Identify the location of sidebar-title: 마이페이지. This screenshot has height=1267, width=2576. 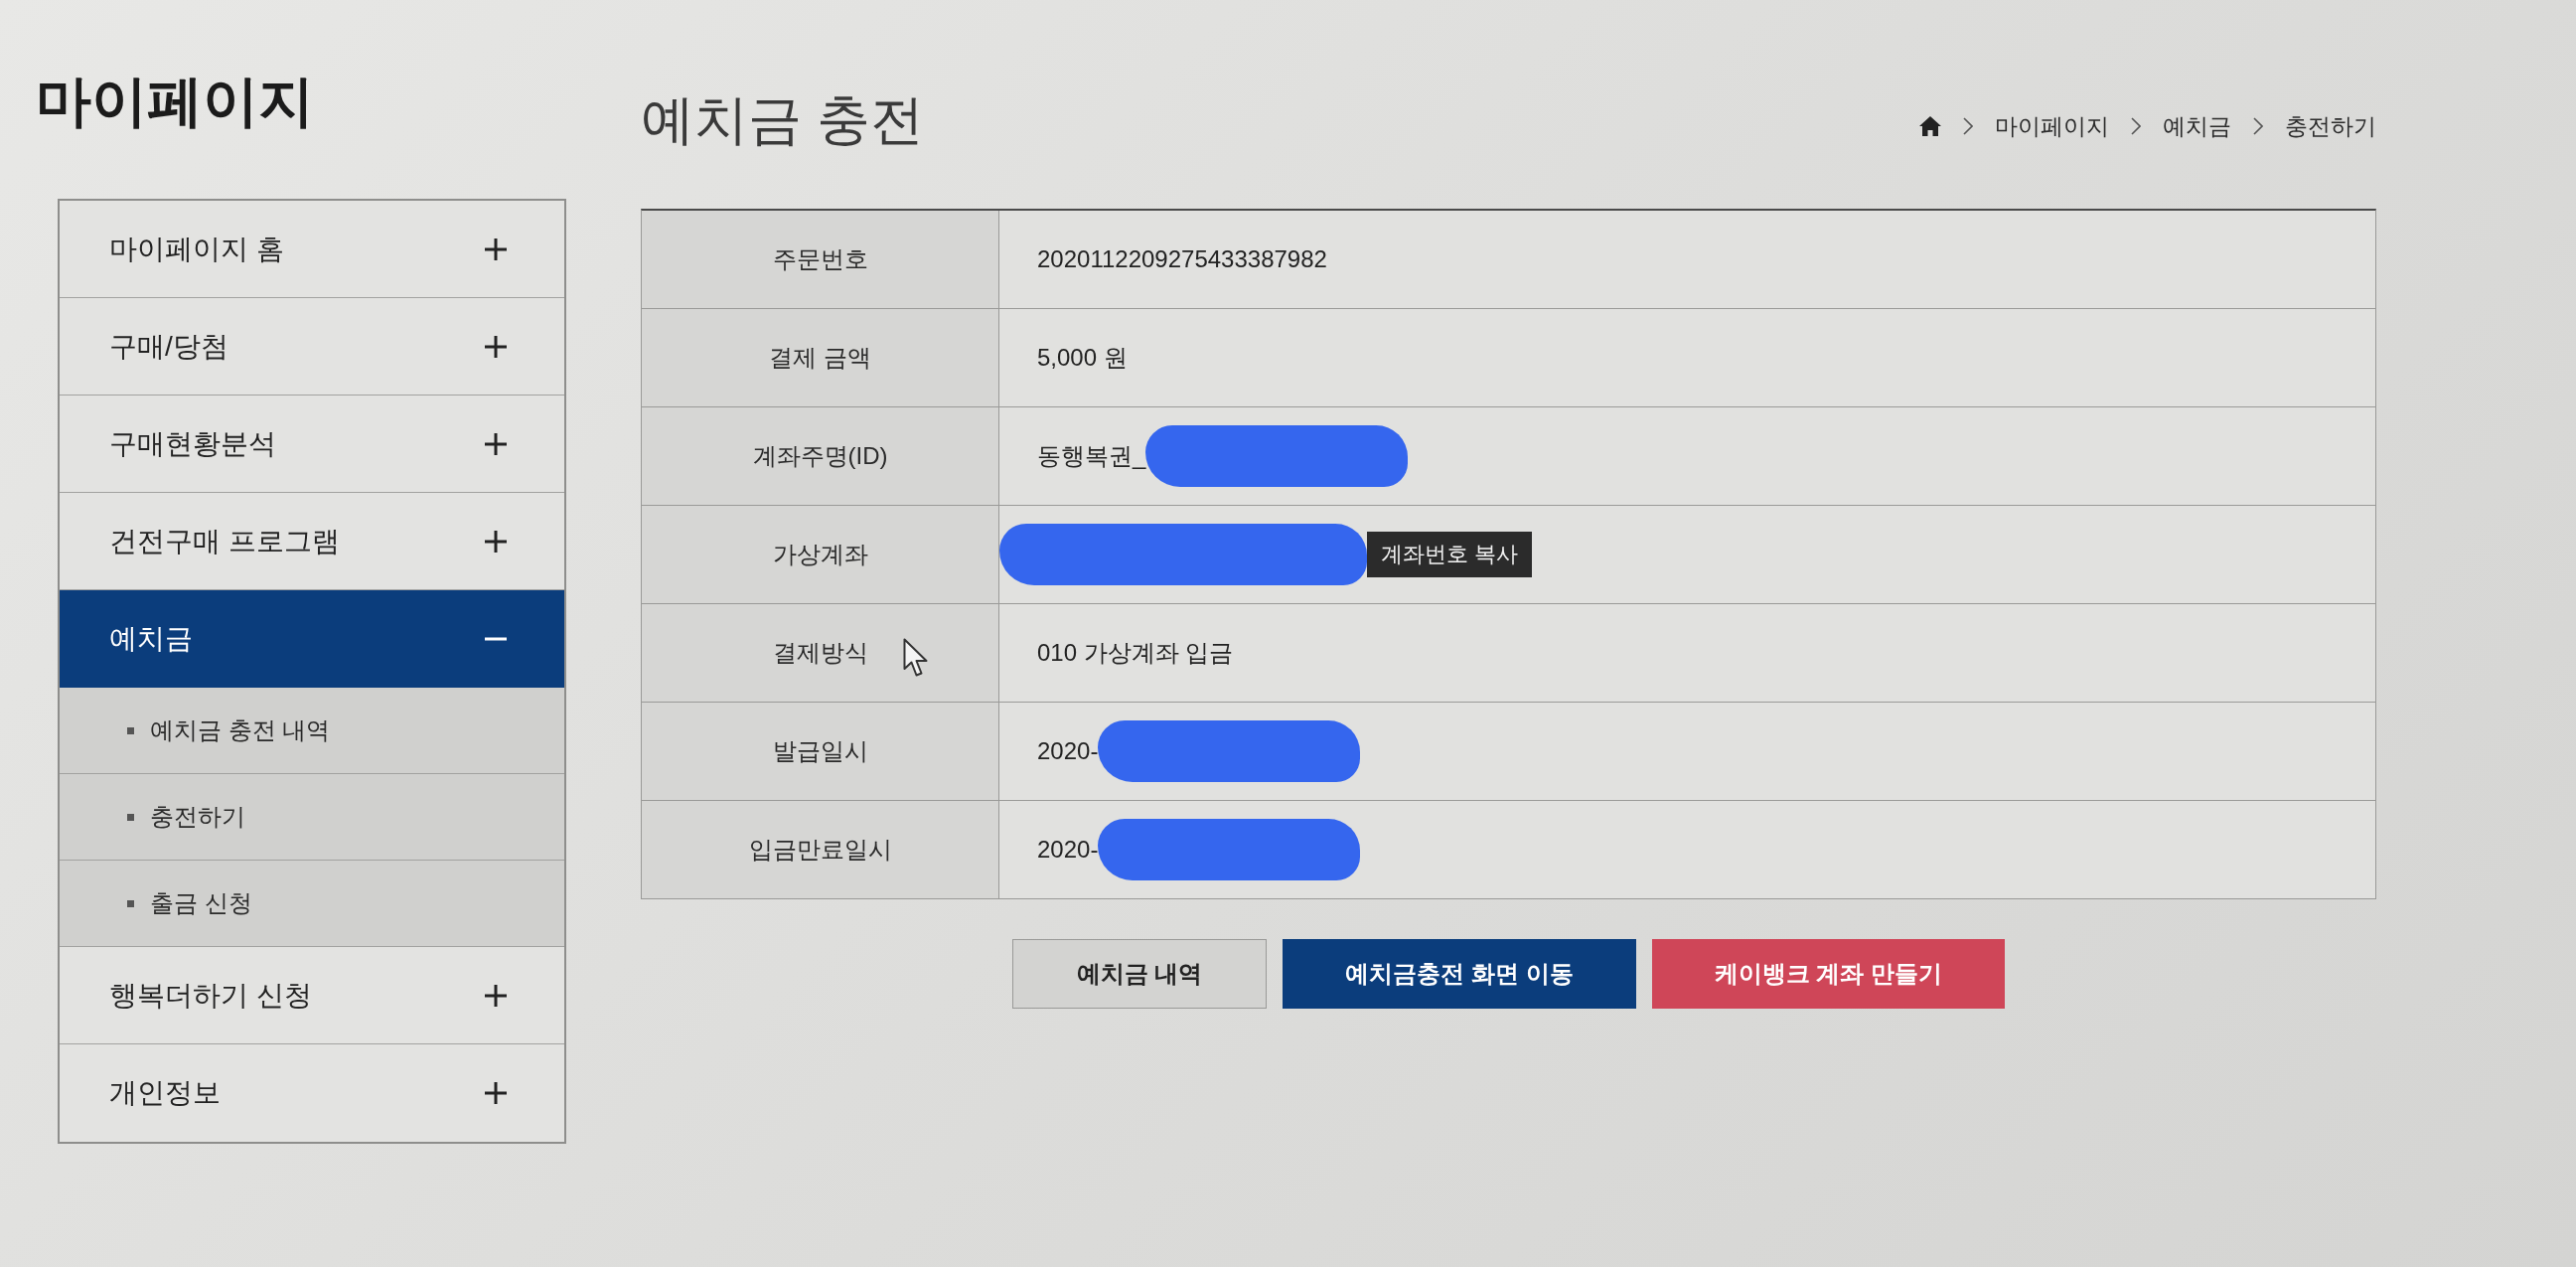
(175, 102).